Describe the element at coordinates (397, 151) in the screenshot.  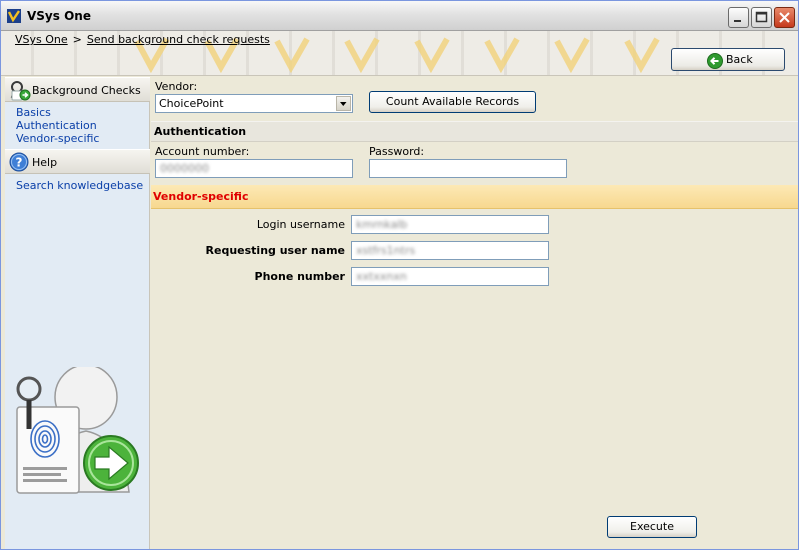
I see `password-label: Password:` at that location.